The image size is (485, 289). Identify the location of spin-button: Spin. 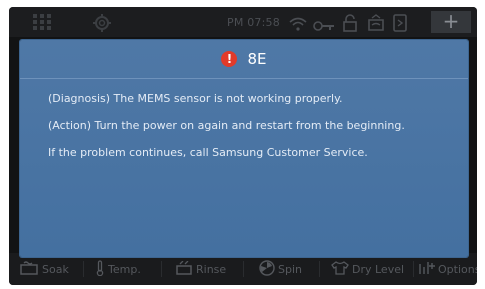
(280, 269).